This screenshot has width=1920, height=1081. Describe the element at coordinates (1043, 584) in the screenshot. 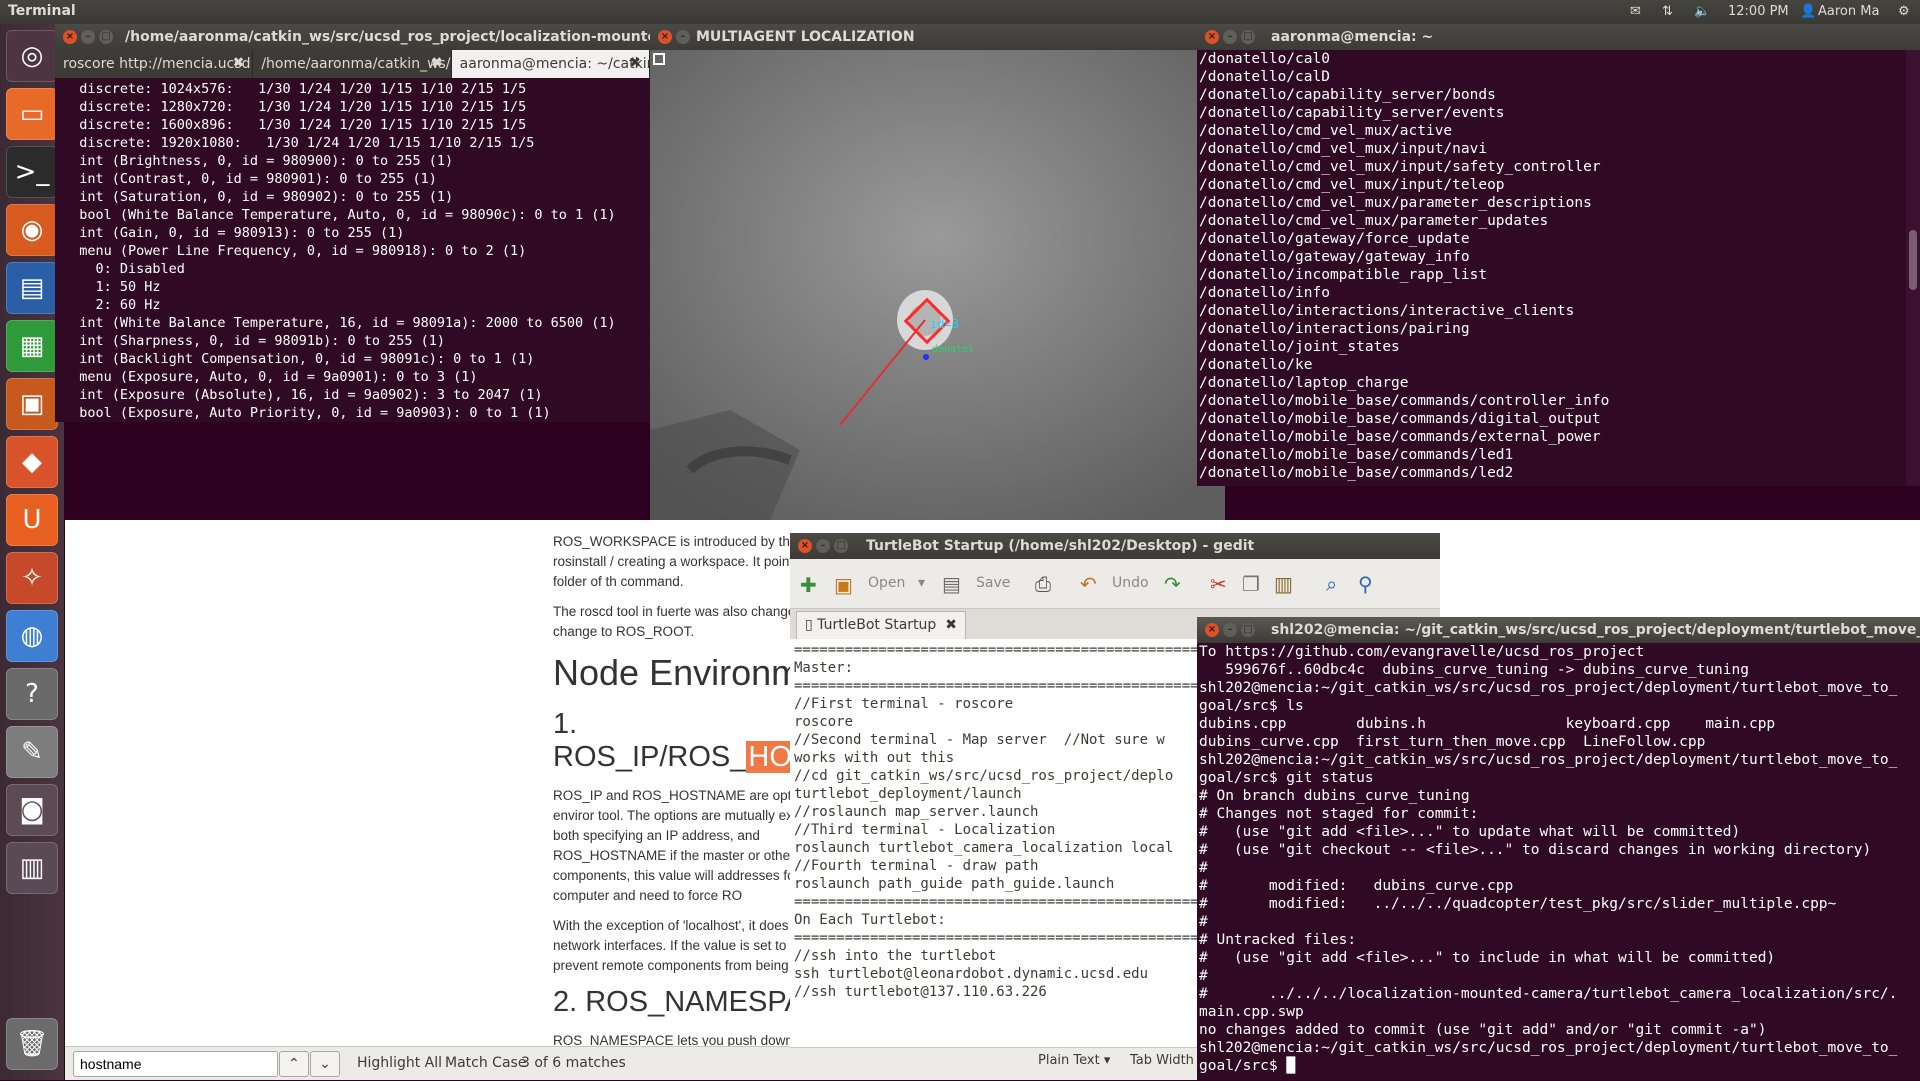

I see `print-icon: ⎙` at that location.